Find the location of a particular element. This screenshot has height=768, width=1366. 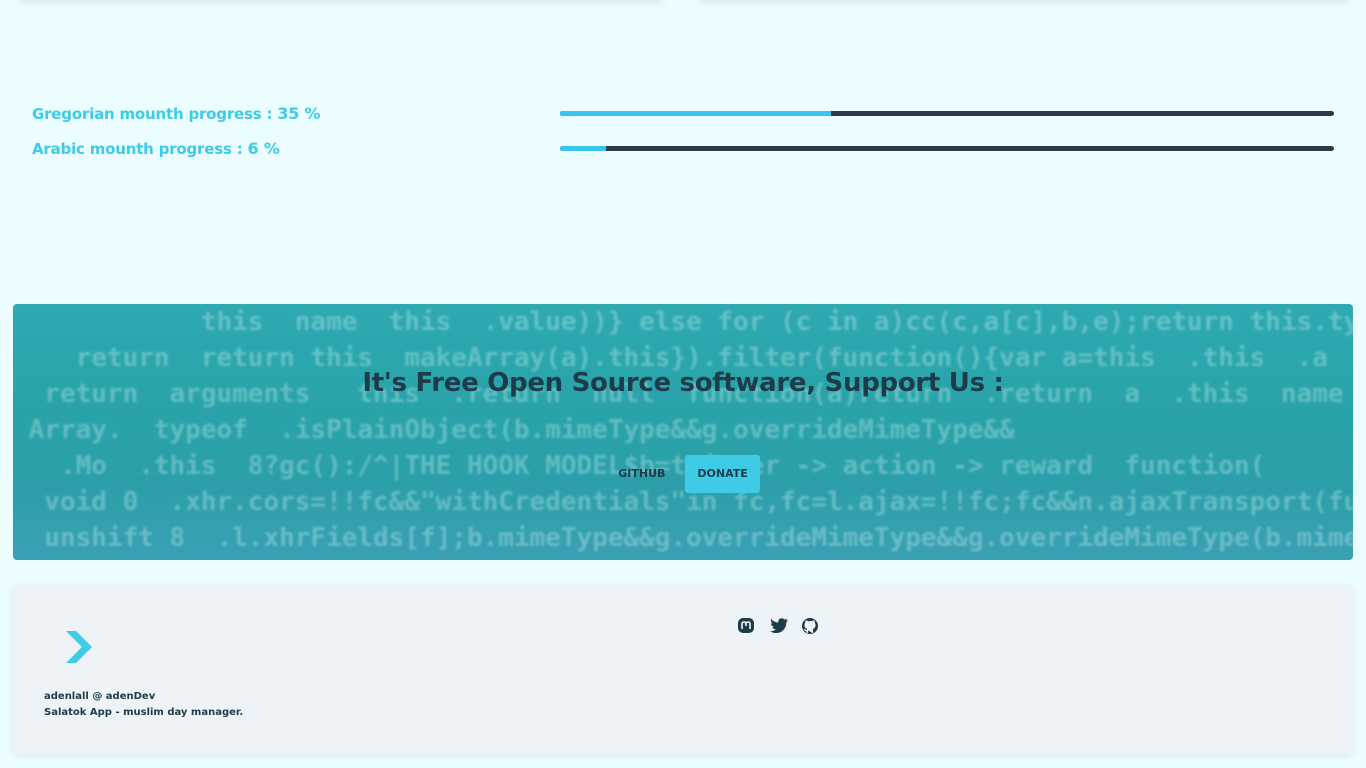

github-button: GITHUB is located at coordinates (641, 474).